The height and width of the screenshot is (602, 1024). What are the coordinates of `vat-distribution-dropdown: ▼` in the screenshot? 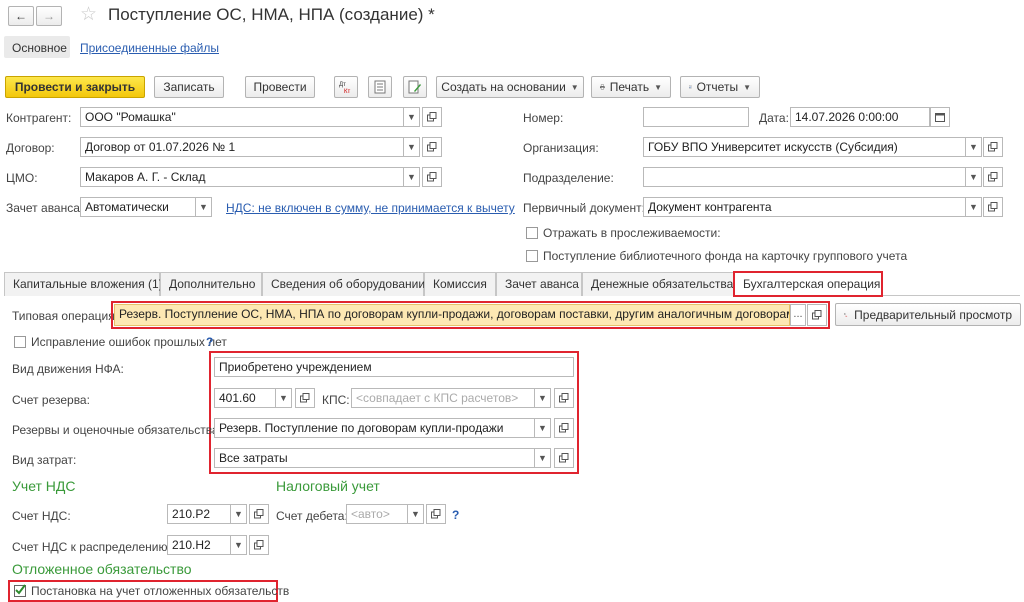 It's located at (239, 545).